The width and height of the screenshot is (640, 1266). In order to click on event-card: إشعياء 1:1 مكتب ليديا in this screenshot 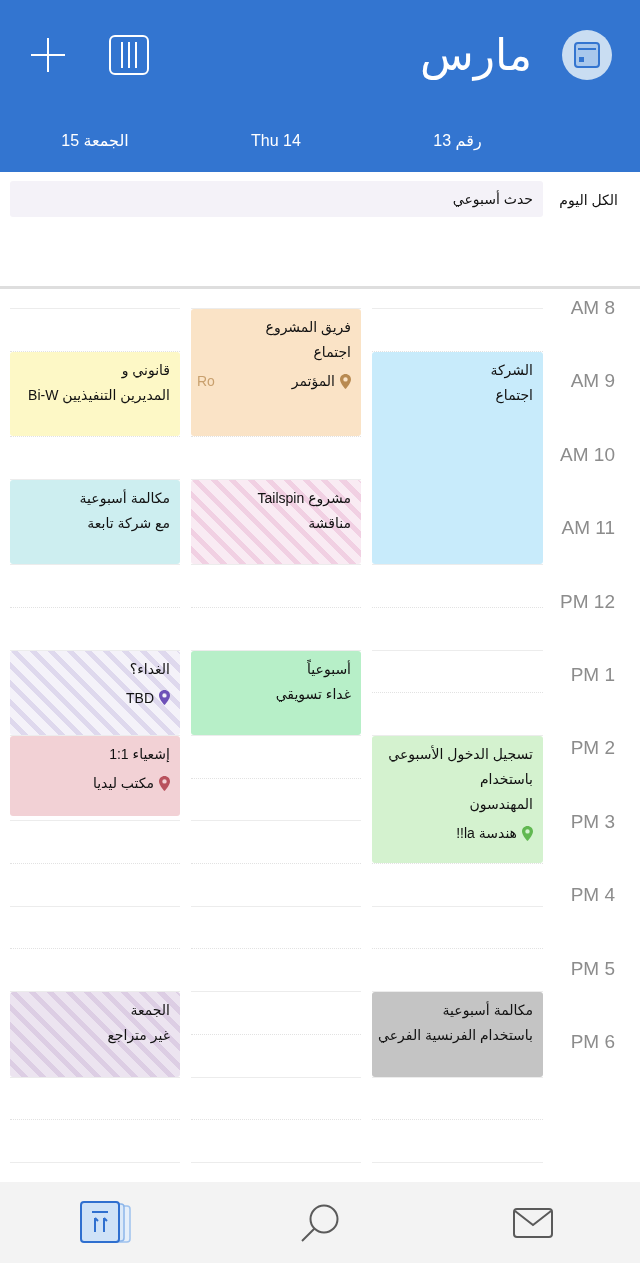, I will do `click(95, 776)`.